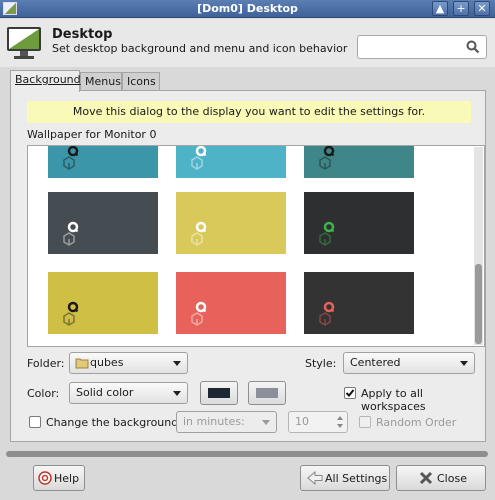 This screenshot has width=495, height=500. What do you see at coordinates (426, 478) in the screenshot?
I see `close-icon` at bounding box center [426, 478].